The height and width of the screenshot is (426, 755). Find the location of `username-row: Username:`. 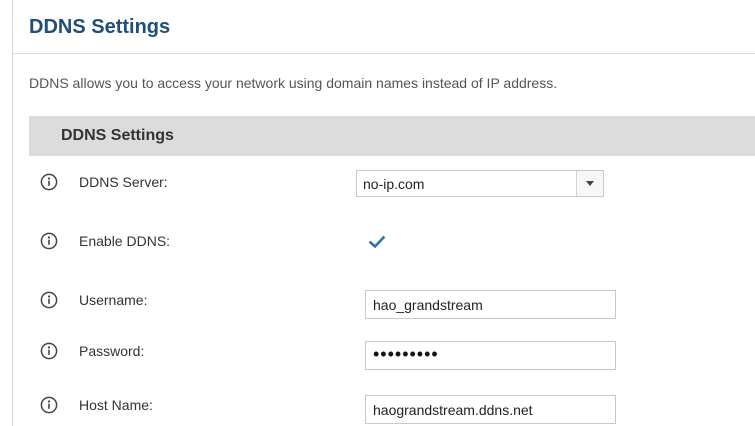

username-row: Username: is located at coordinates (384, 300).